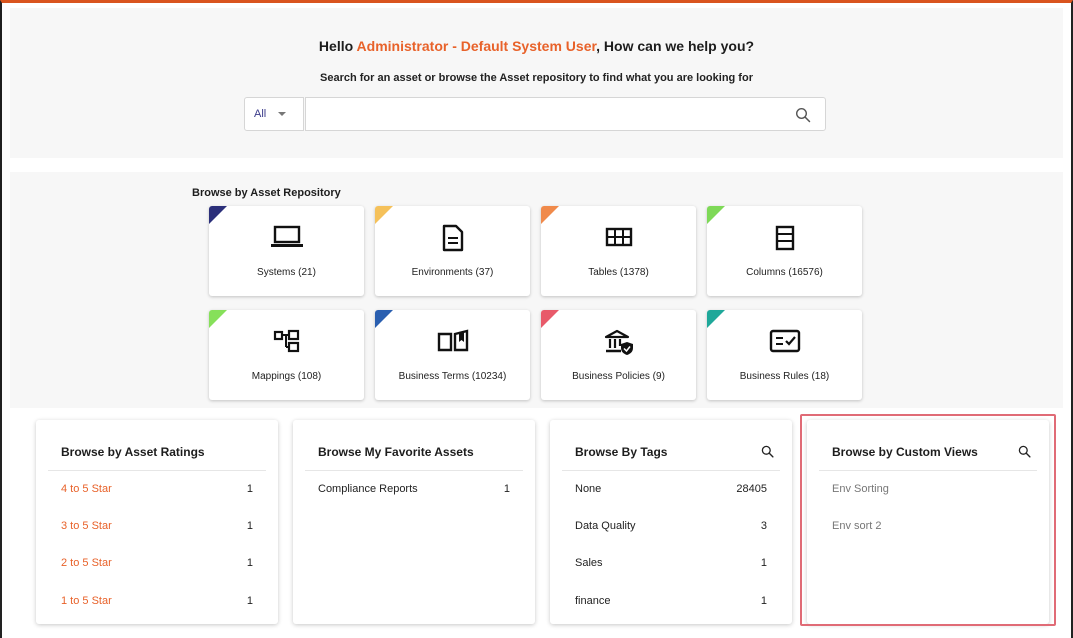 The width and height of the screenshot is (1073, 638). I want to click on list-item-label: Sales, so click(589, 563).